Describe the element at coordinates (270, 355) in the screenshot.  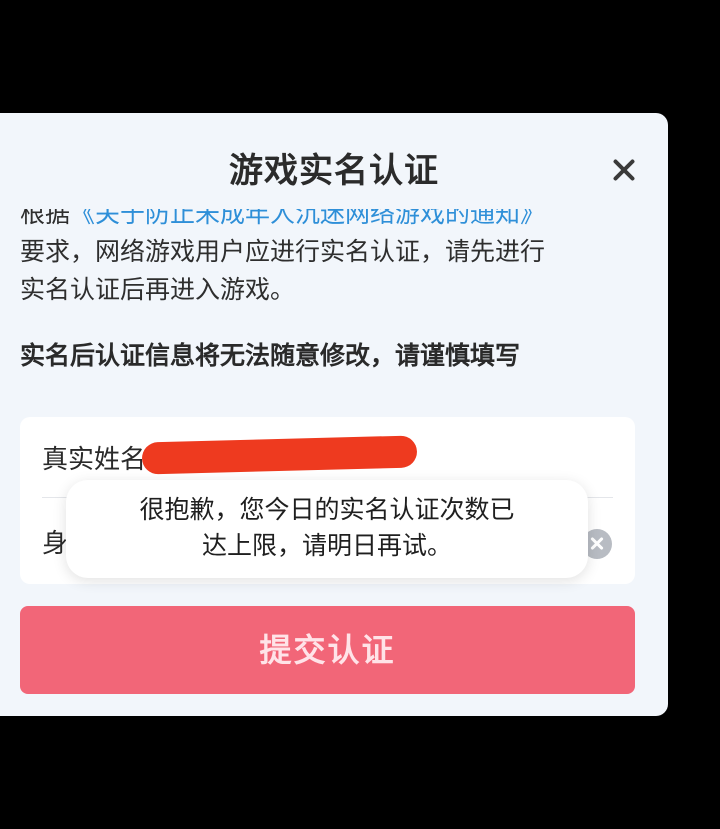
I see `warning-text: 实名后认证信息将无法随意修改，请谨慎填写` at that location.